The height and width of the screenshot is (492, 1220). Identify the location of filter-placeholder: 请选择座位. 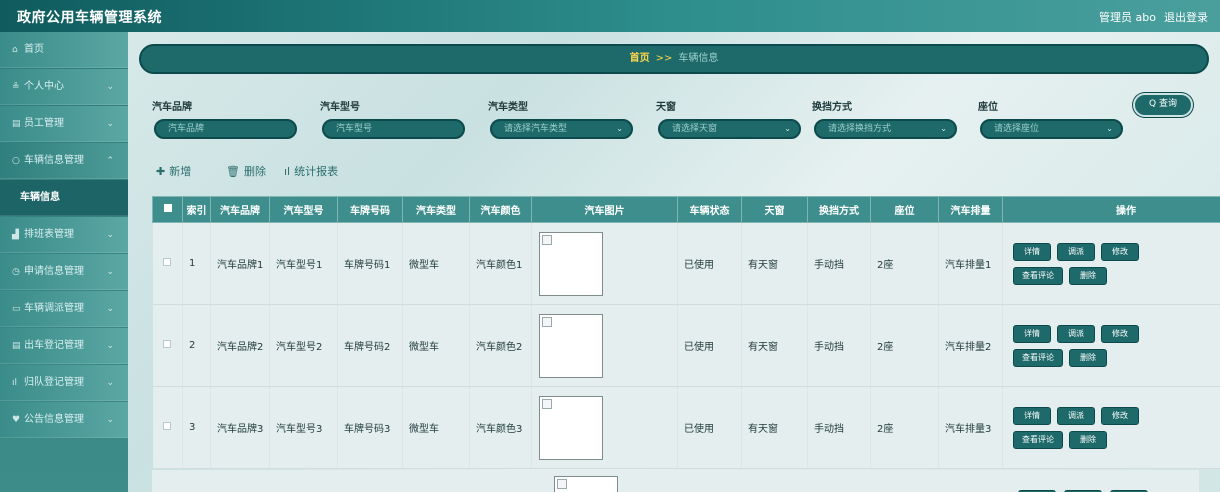
(1017, 129).